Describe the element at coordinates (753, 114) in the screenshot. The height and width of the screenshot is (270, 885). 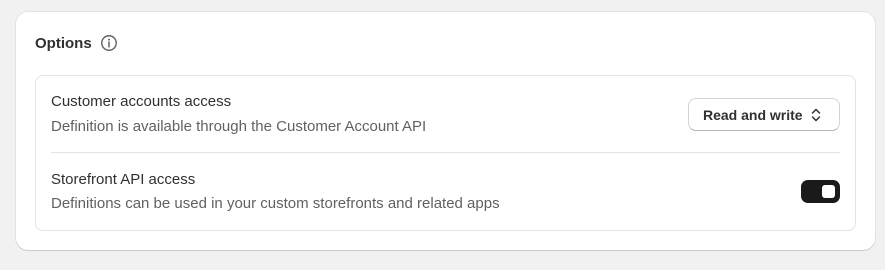
I see `select-value: Read and write` at that location.